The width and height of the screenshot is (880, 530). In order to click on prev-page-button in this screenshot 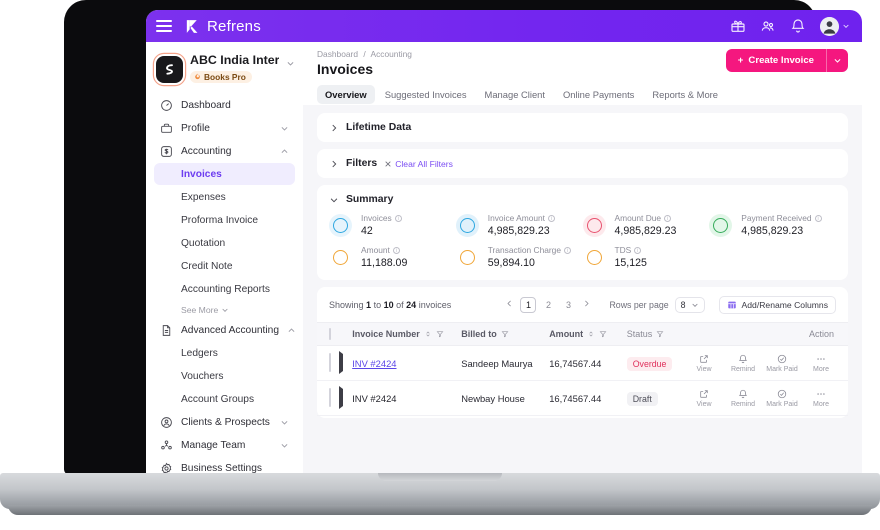, I will do `click(509, 305)`.